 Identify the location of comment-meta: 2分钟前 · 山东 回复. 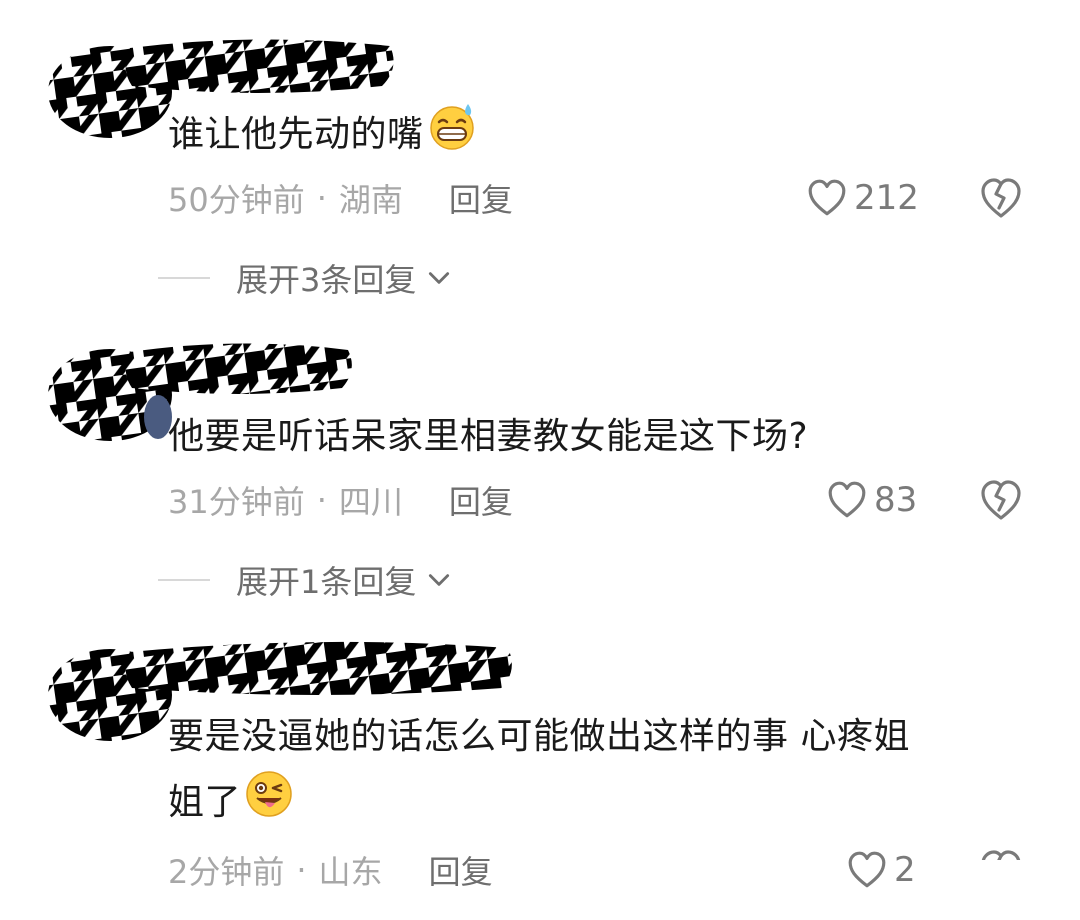
(330, 870).